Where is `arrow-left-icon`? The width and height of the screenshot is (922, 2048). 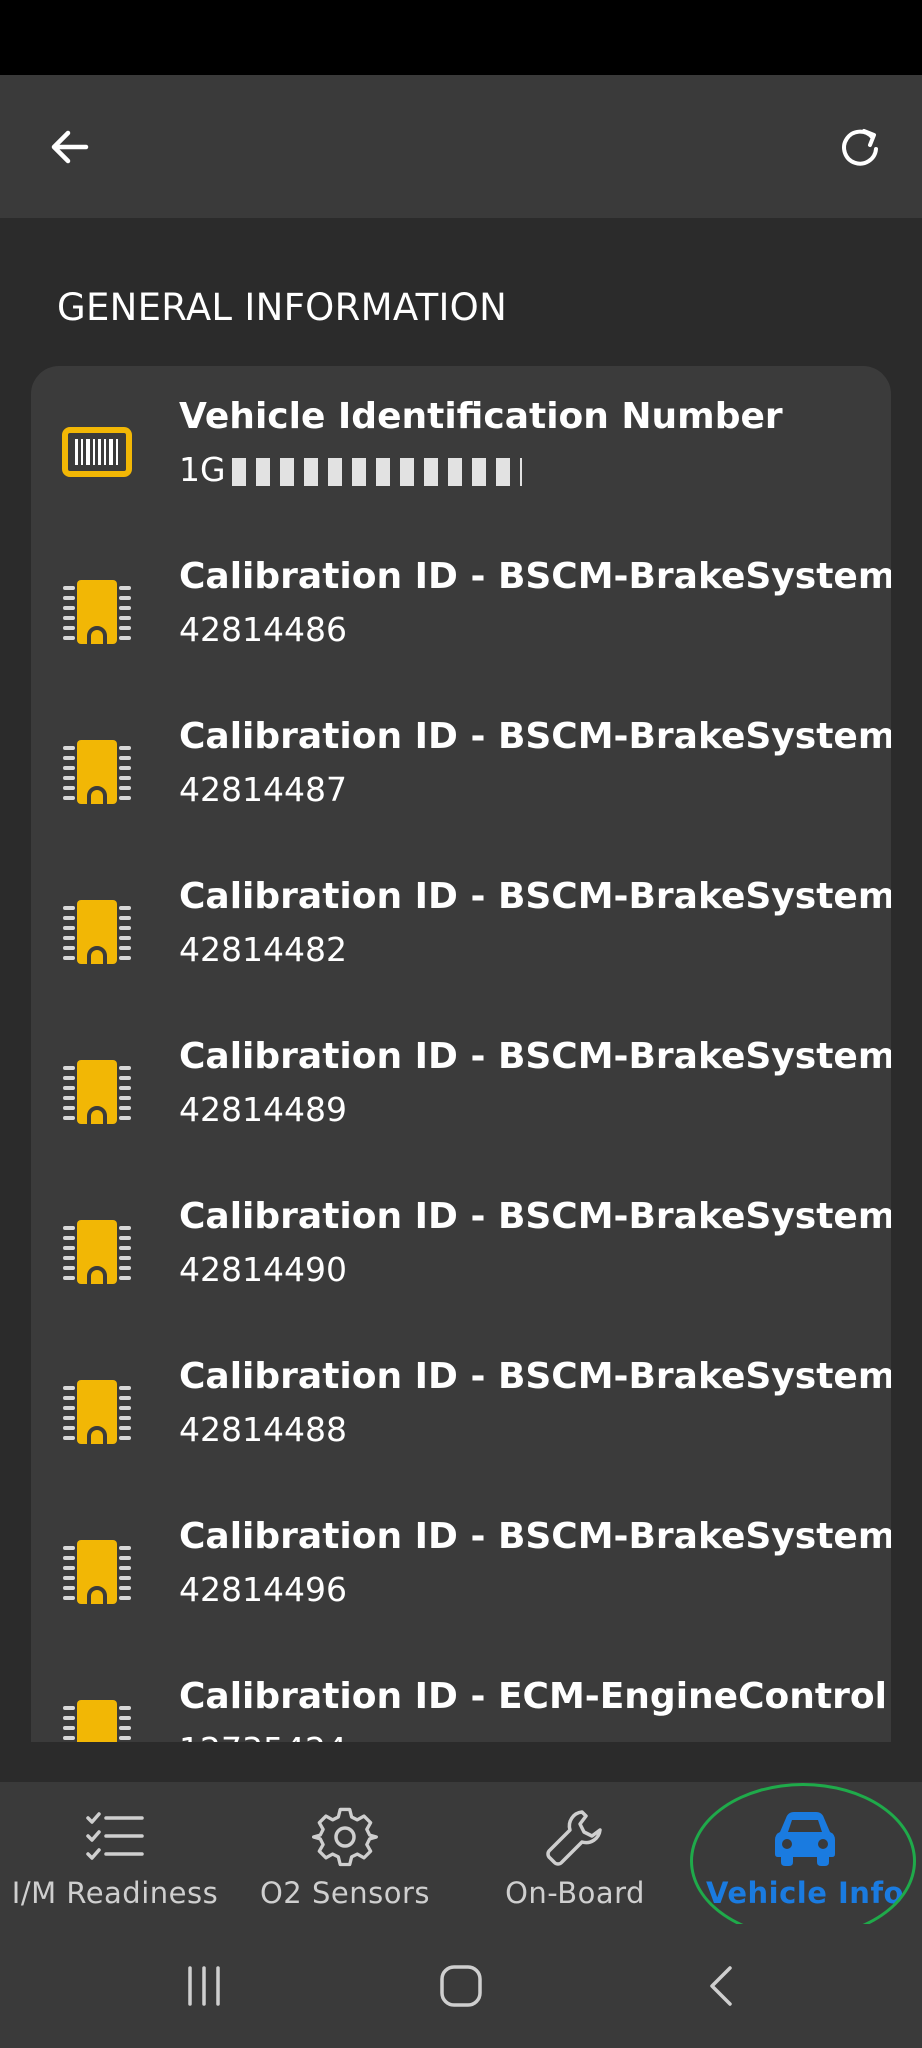 arrow-left-icon is located at coordinates (70, 147).